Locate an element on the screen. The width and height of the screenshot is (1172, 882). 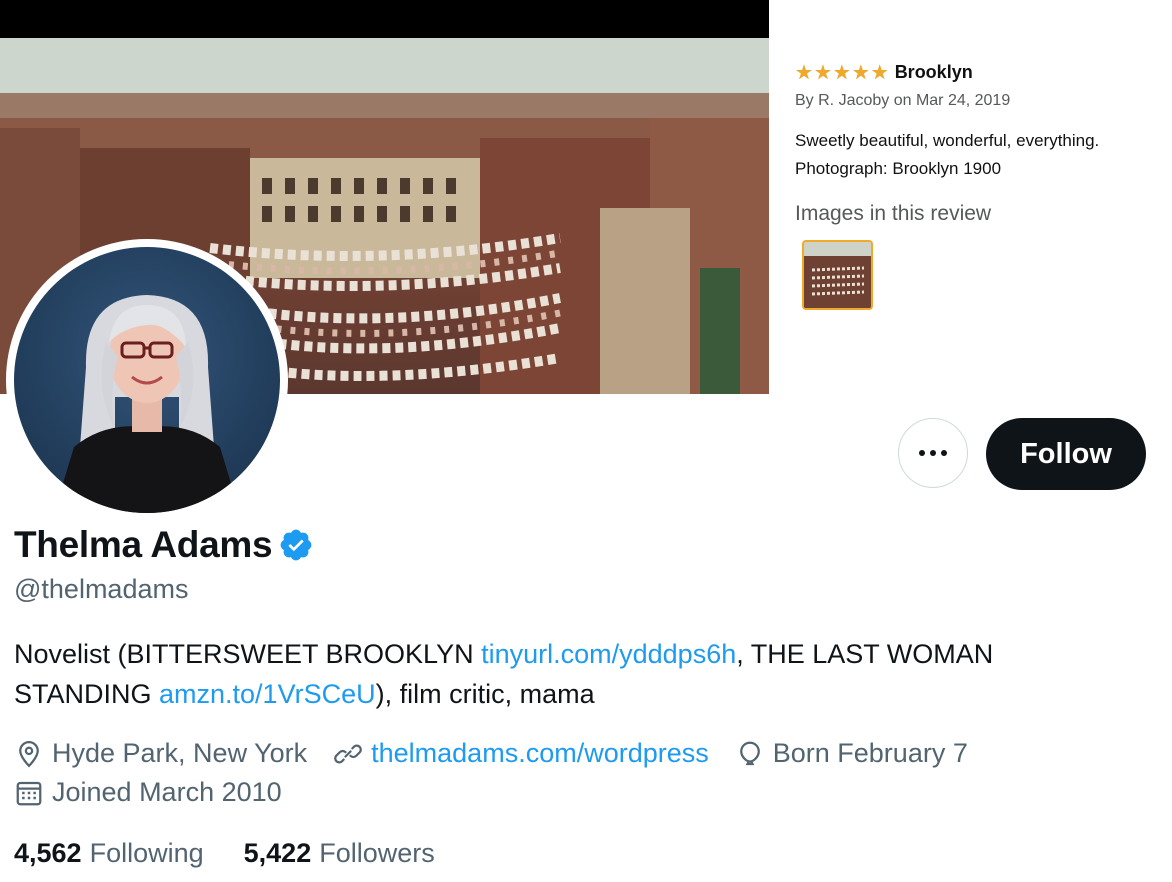
ellipsis-icon is located at coordinates (933, 453).